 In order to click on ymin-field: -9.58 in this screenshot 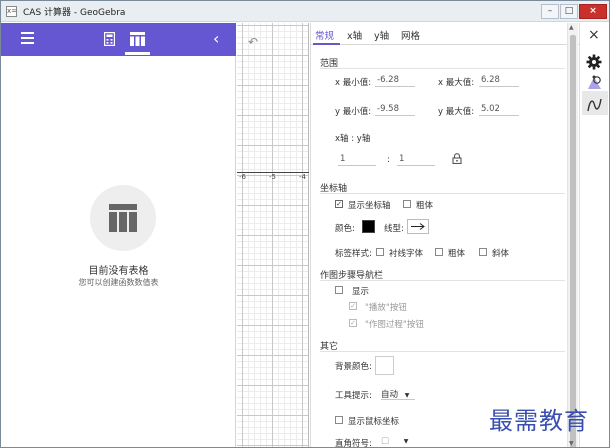, I will do `click(395, 110)`.